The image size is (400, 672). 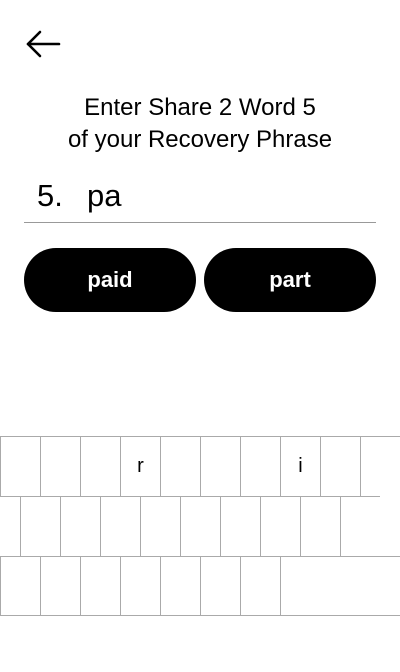 I want to click on prompt-line-1: Enter Share 2 Word 5, so click(x=200, y=107).